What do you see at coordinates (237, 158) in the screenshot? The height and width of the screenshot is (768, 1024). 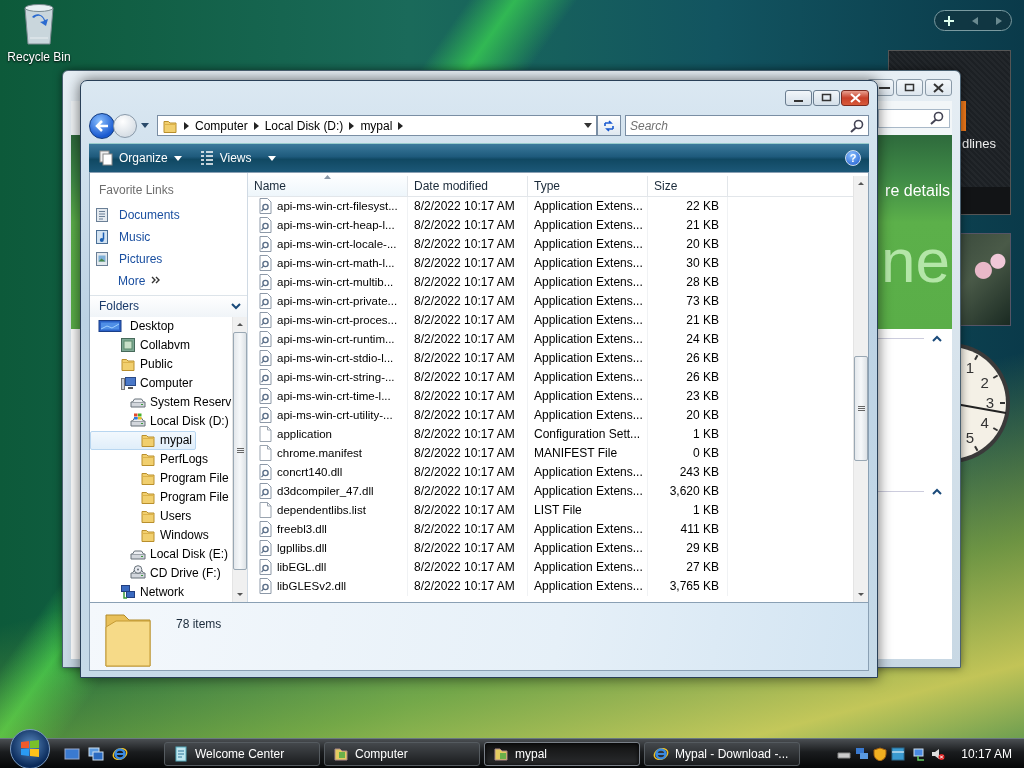 I see `views-button: Views` at bounding box center [237, 158].